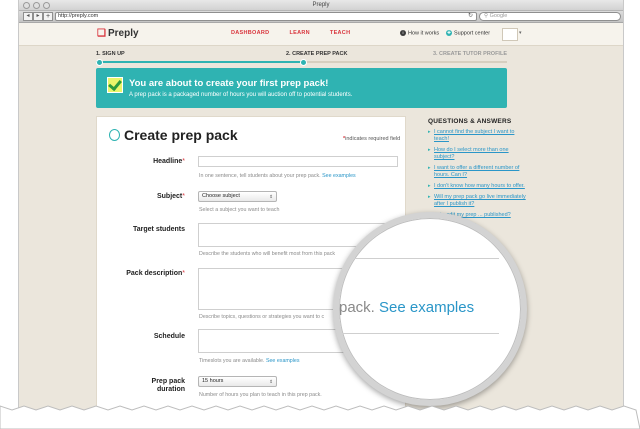  I want to click on url-text: http://preply.com, so click(78, 16).